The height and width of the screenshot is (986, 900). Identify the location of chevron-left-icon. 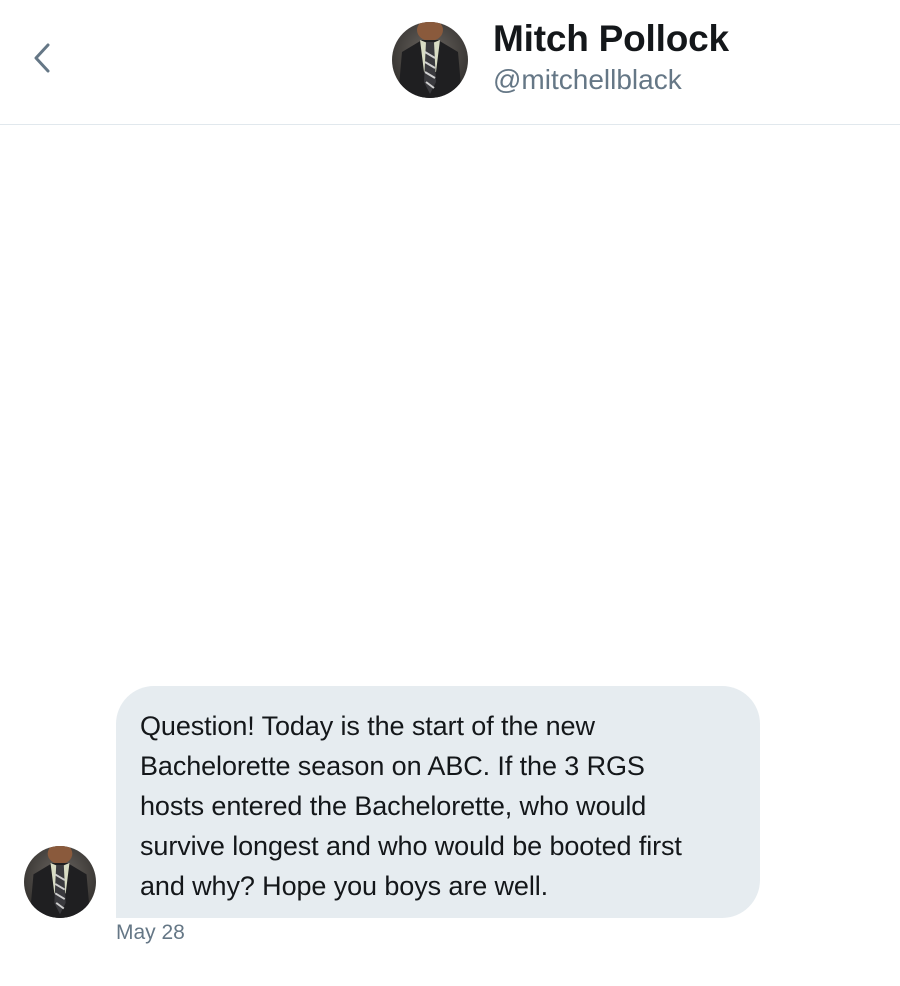
(42, 58).